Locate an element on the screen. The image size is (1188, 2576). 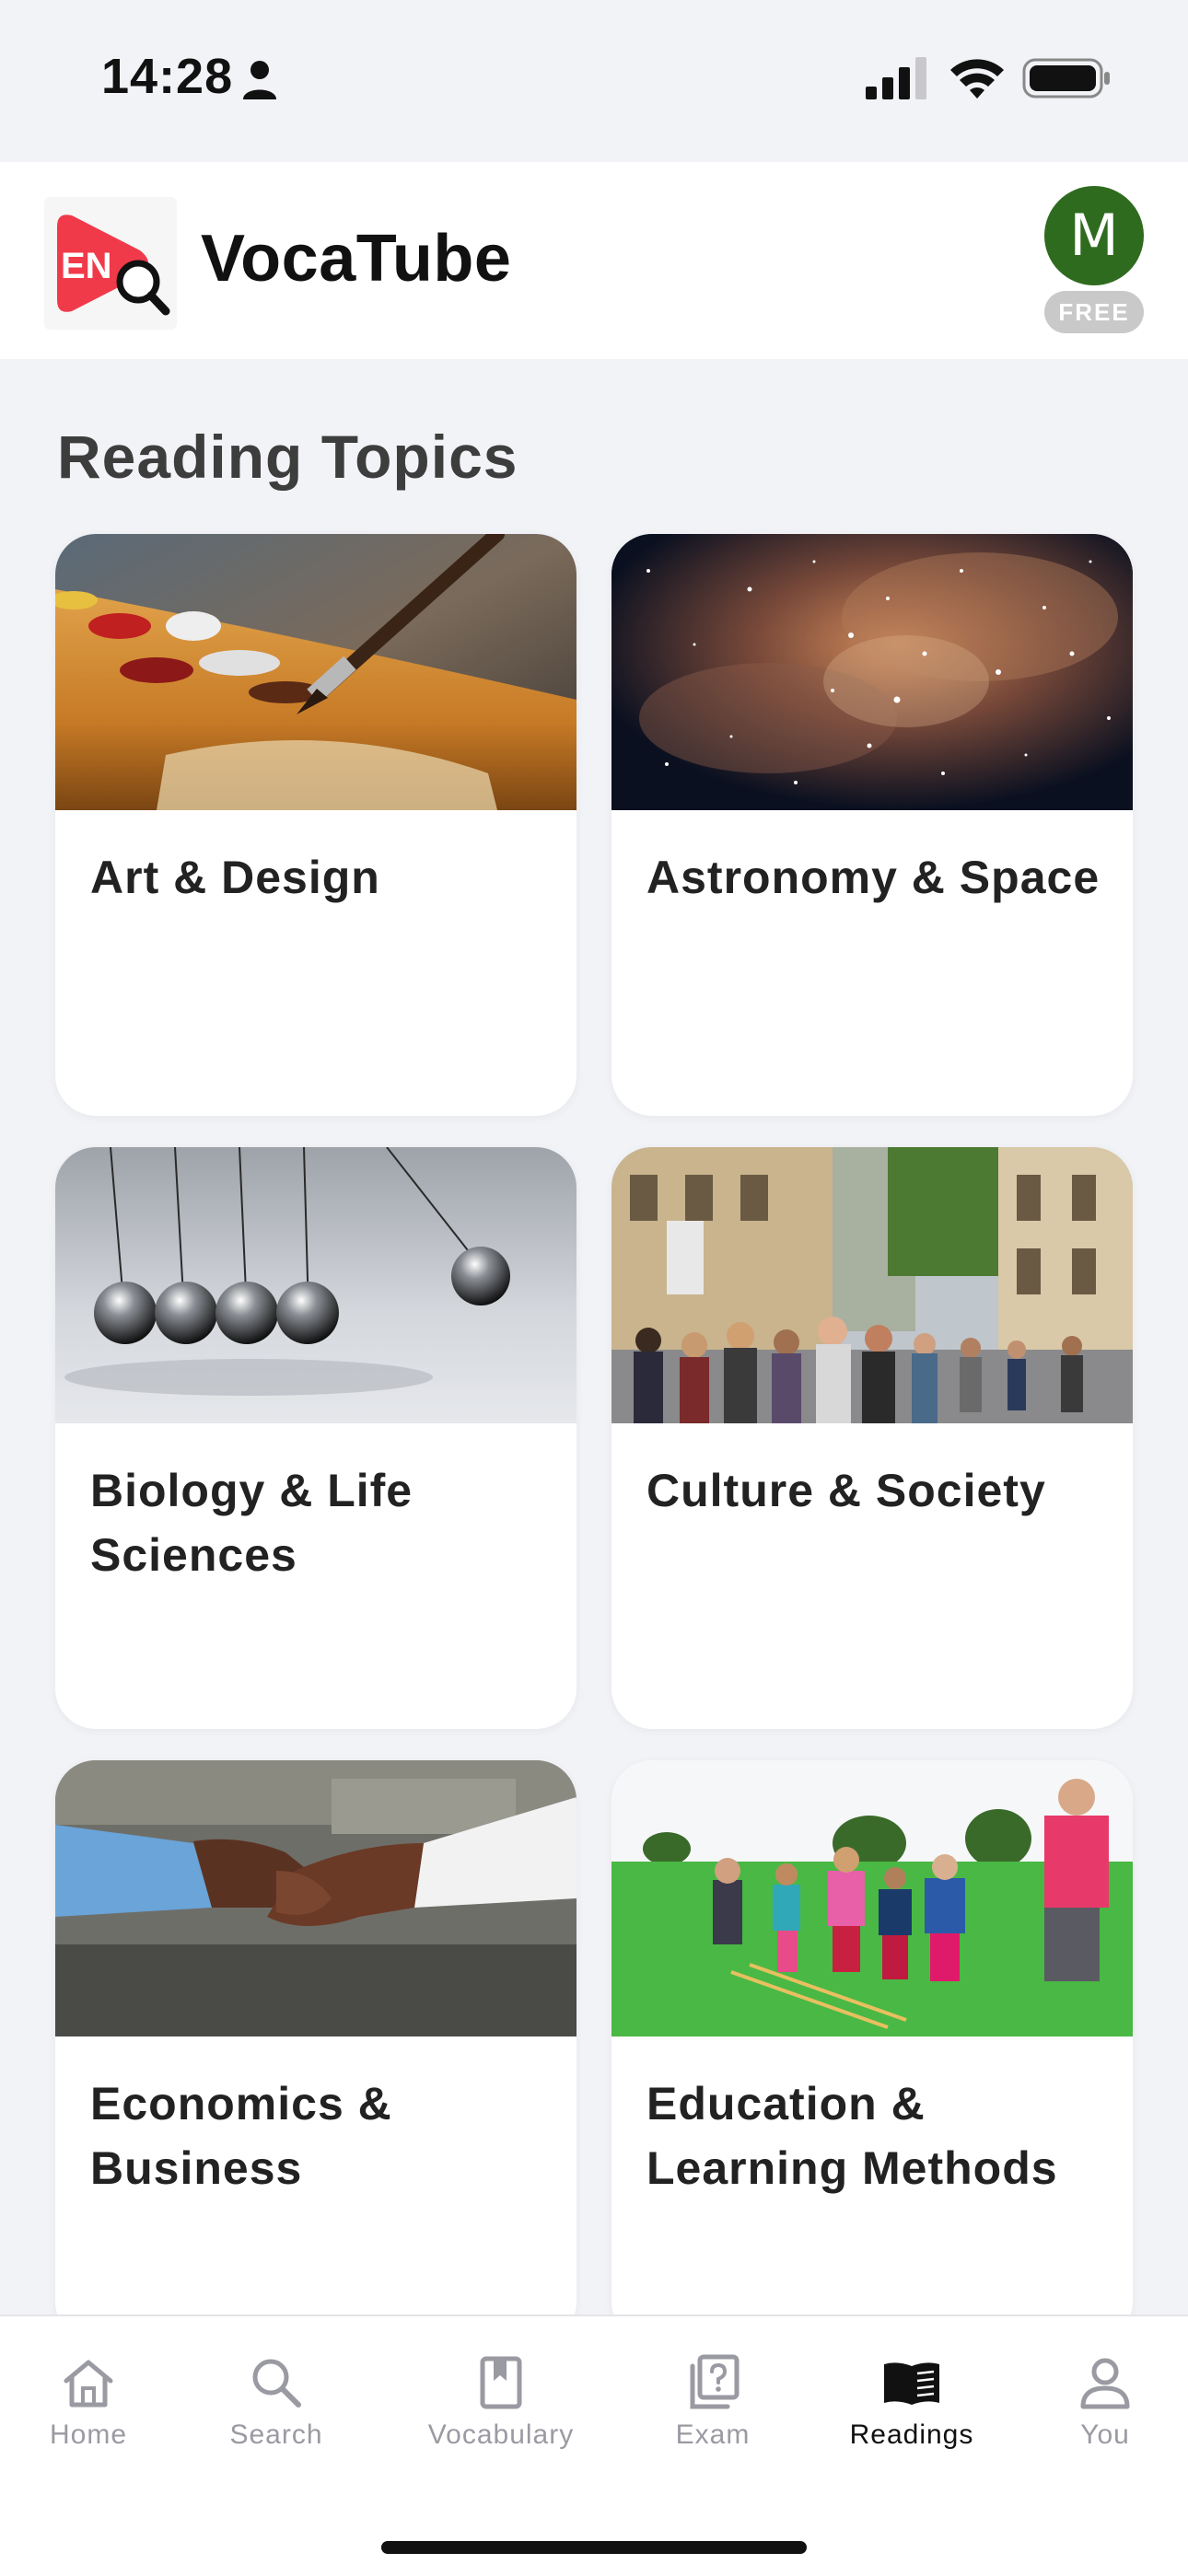
tab-label: Search is located at coordinates (276, 2434).